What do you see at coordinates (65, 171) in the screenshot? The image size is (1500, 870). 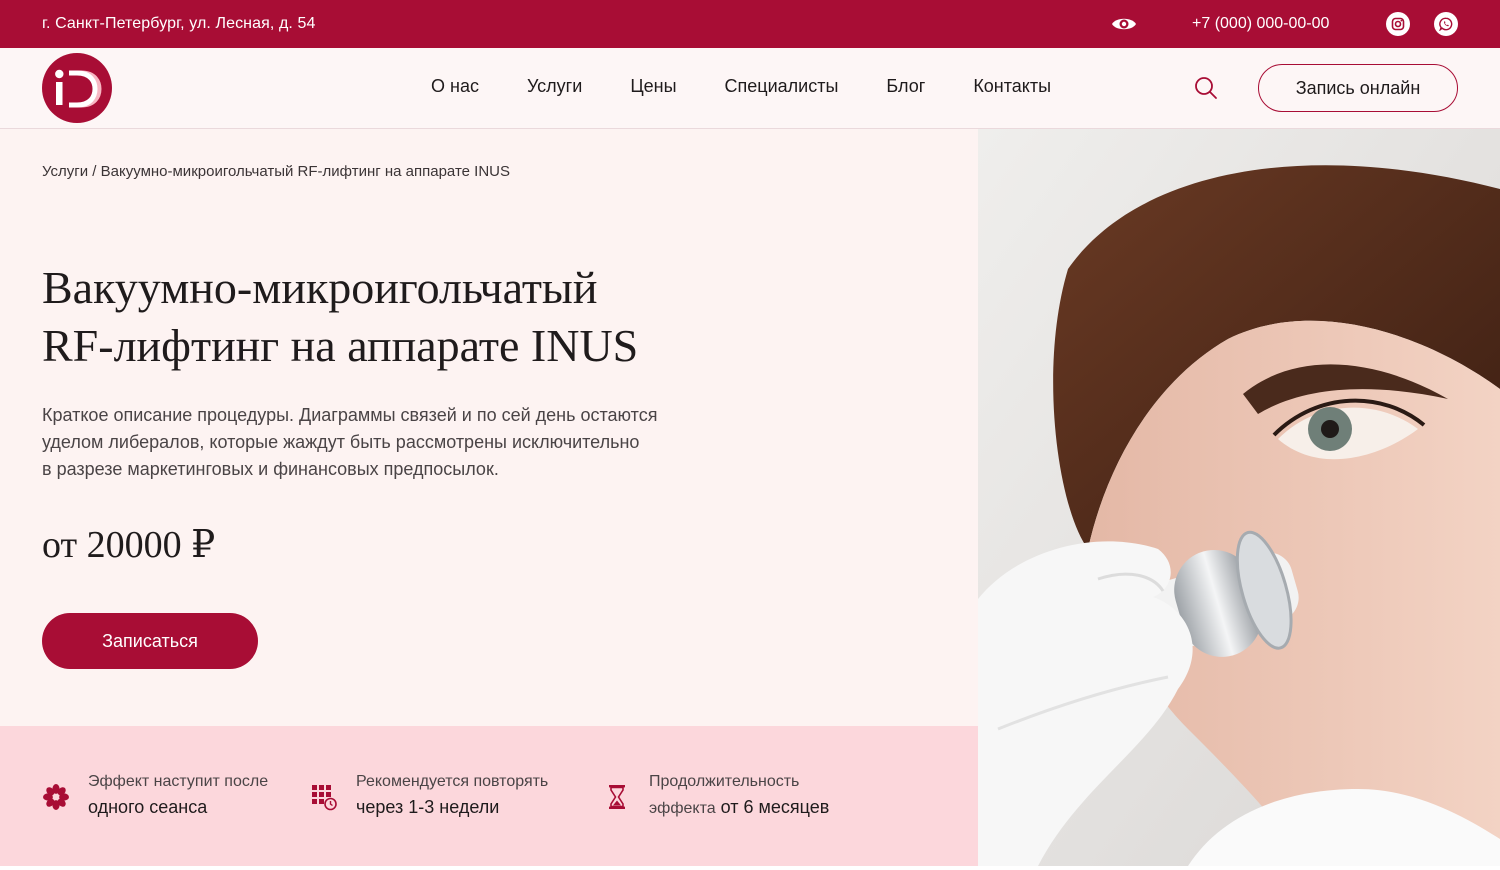 I see `breadcrumb-services-link: Услуги` at bounding box center [65, 171].